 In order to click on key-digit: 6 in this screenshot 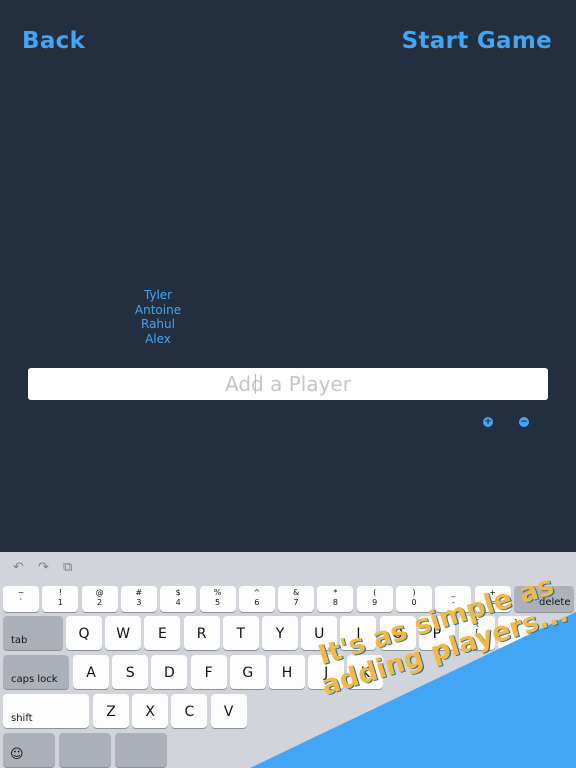, I will do `click(257, 602)`.